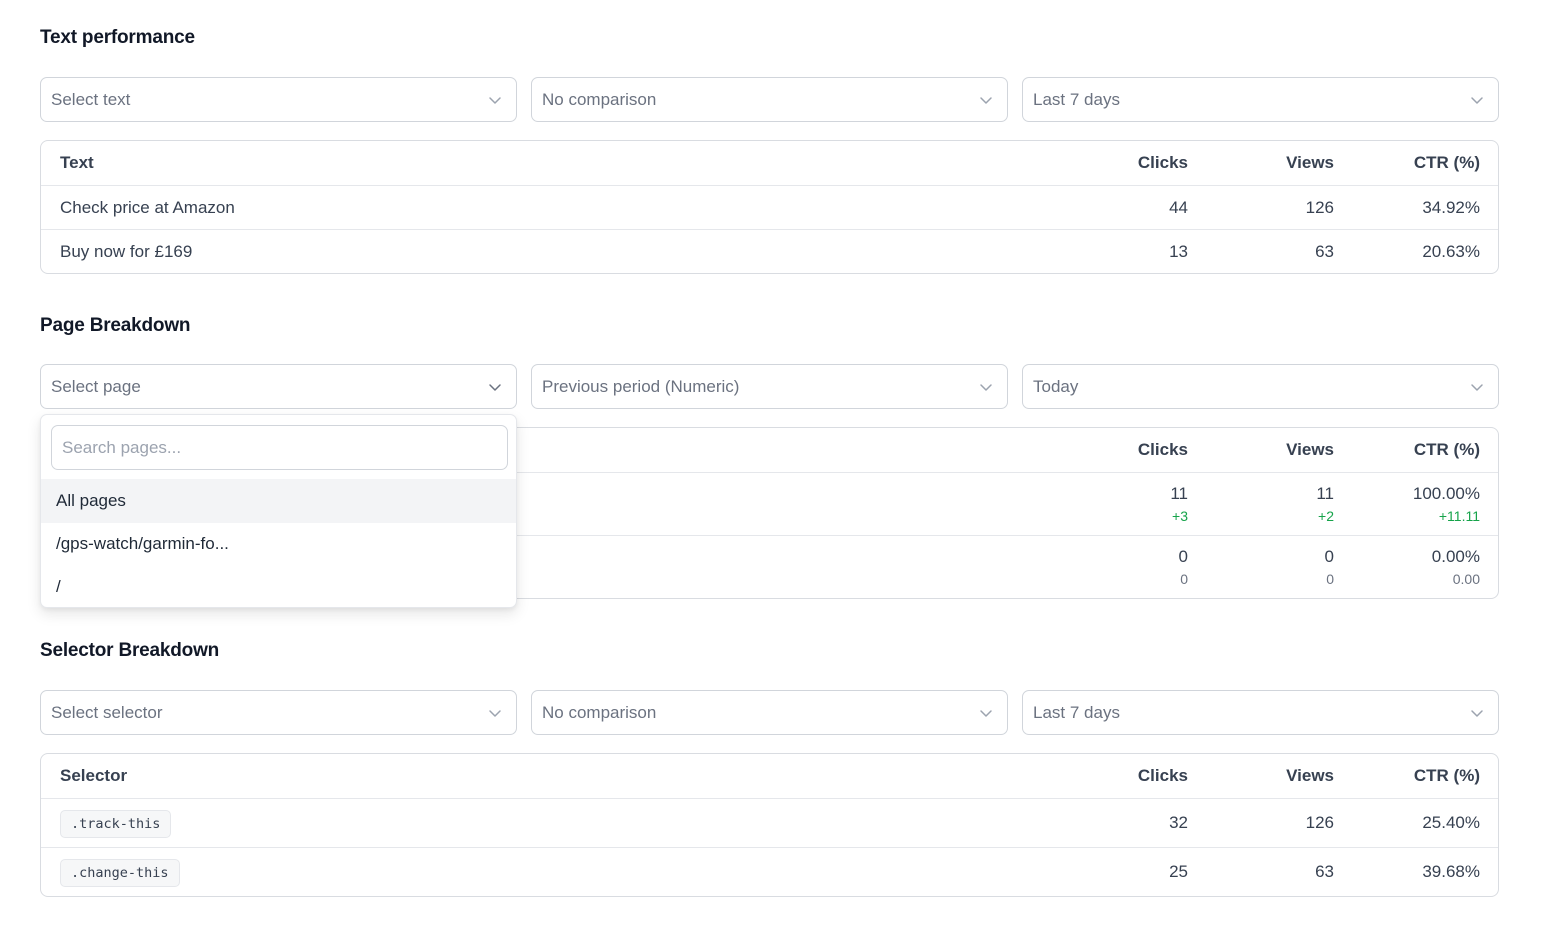 This screenshot has width=1563, height=934. Describe the element at coordinates (1459, 516) in the screenshot. I see `ctr-delta: +11.11` at that location.